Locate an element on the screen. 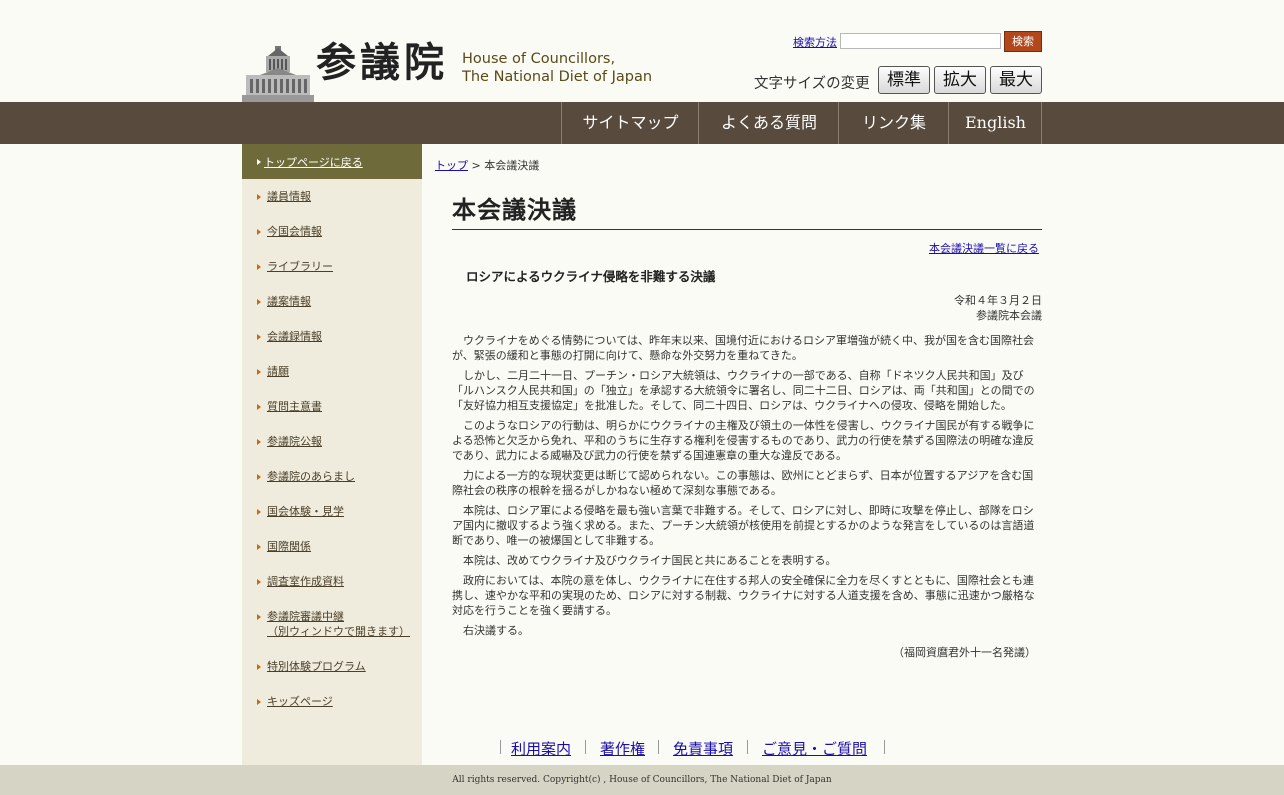 This screenshot has width=1284, height=795. nav-divider is located at coordinates (1041, 123).